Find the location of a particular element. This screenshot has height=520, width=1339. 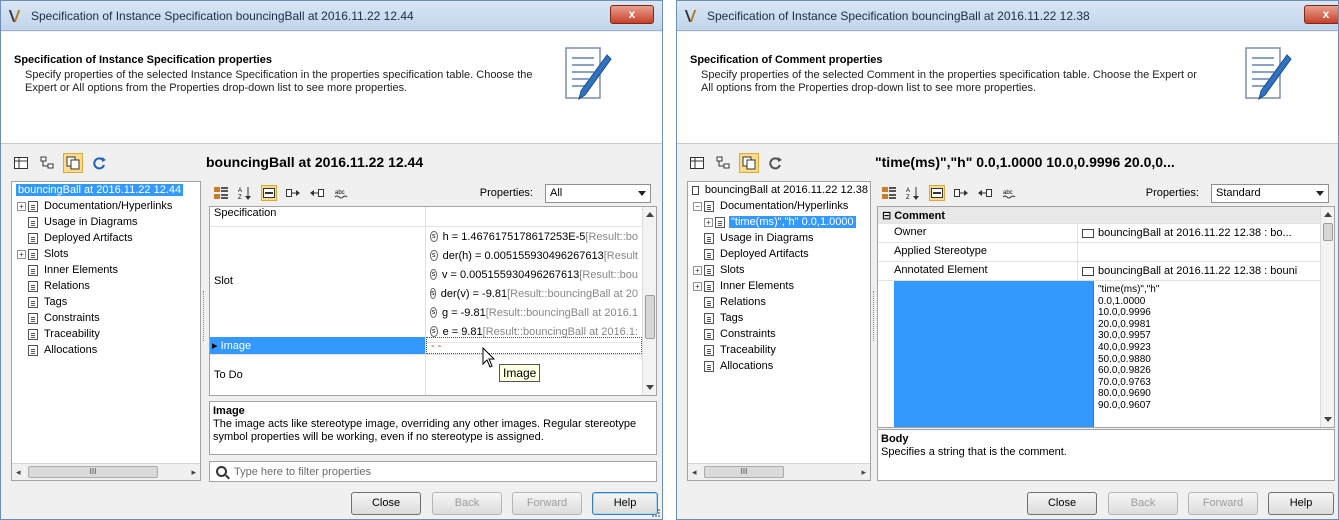

slot-value-v: s v = 0.005155930496267613 [Result::bou is located at coordinates (534, 274).